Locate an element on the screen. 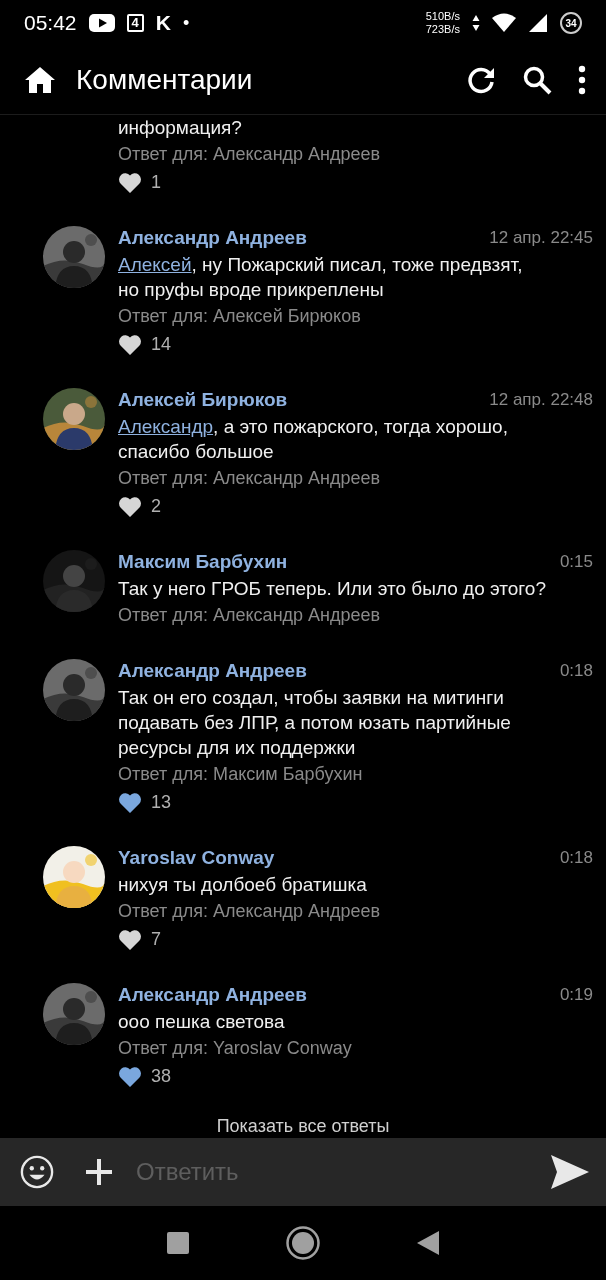 The image size is (606, 1280). like-count: 1 is located at coordinates (156, 182).